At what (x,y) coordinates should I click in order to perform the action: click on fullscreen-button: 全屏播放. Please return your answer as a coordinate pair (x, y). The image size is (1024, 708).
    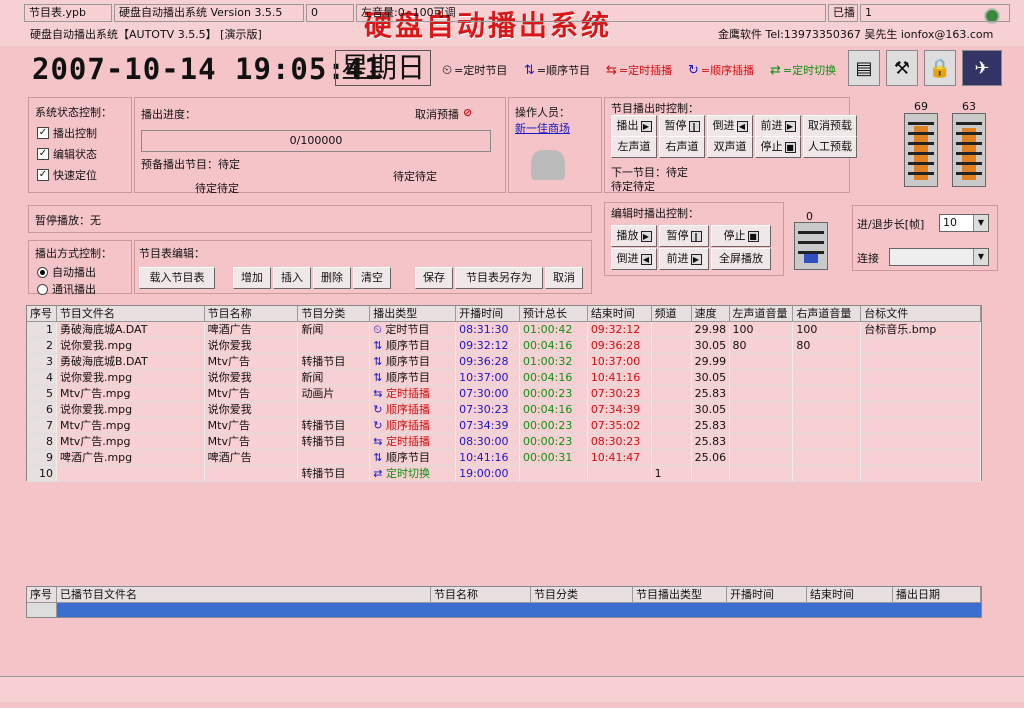
    Looking at the image, I should click on (741, 259).